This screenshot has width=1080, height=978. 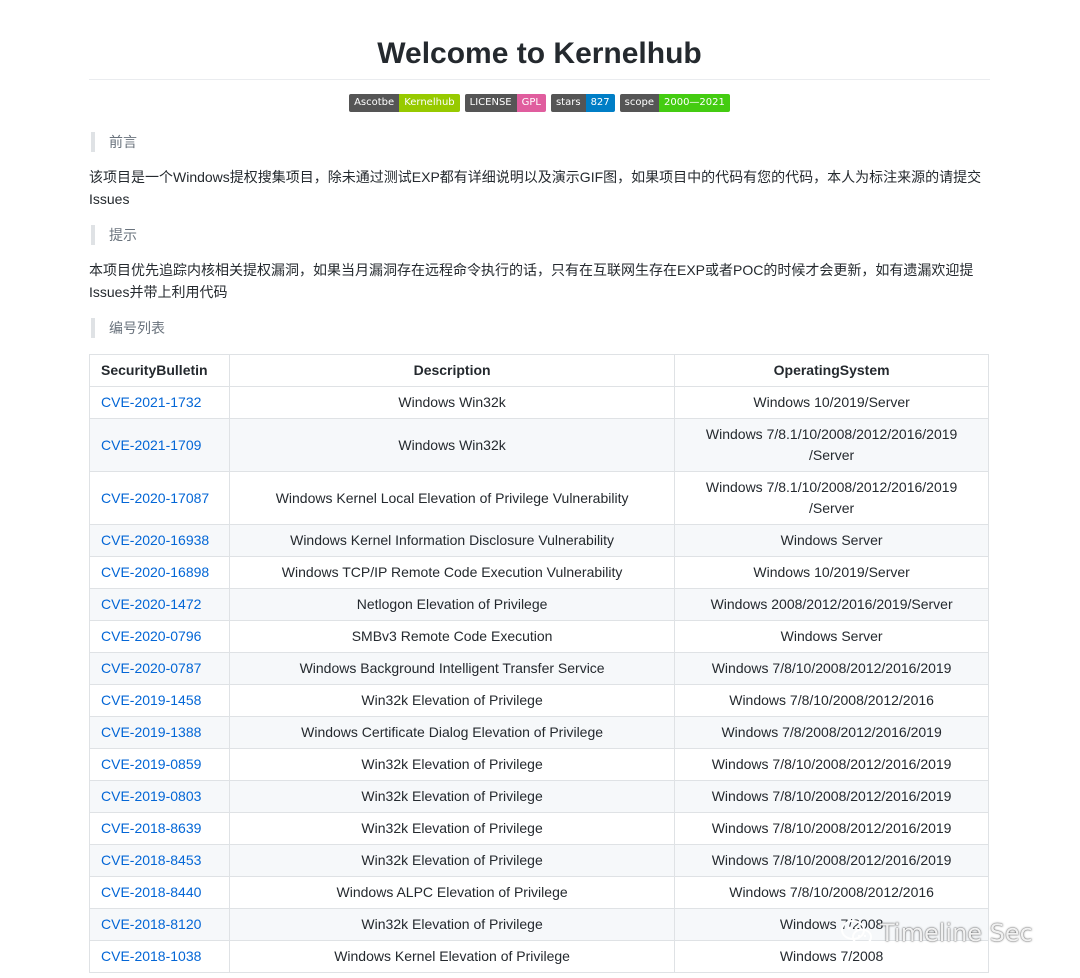 I want to click on cve-link: CVE-2020-0796, so click(x=151, y=636).